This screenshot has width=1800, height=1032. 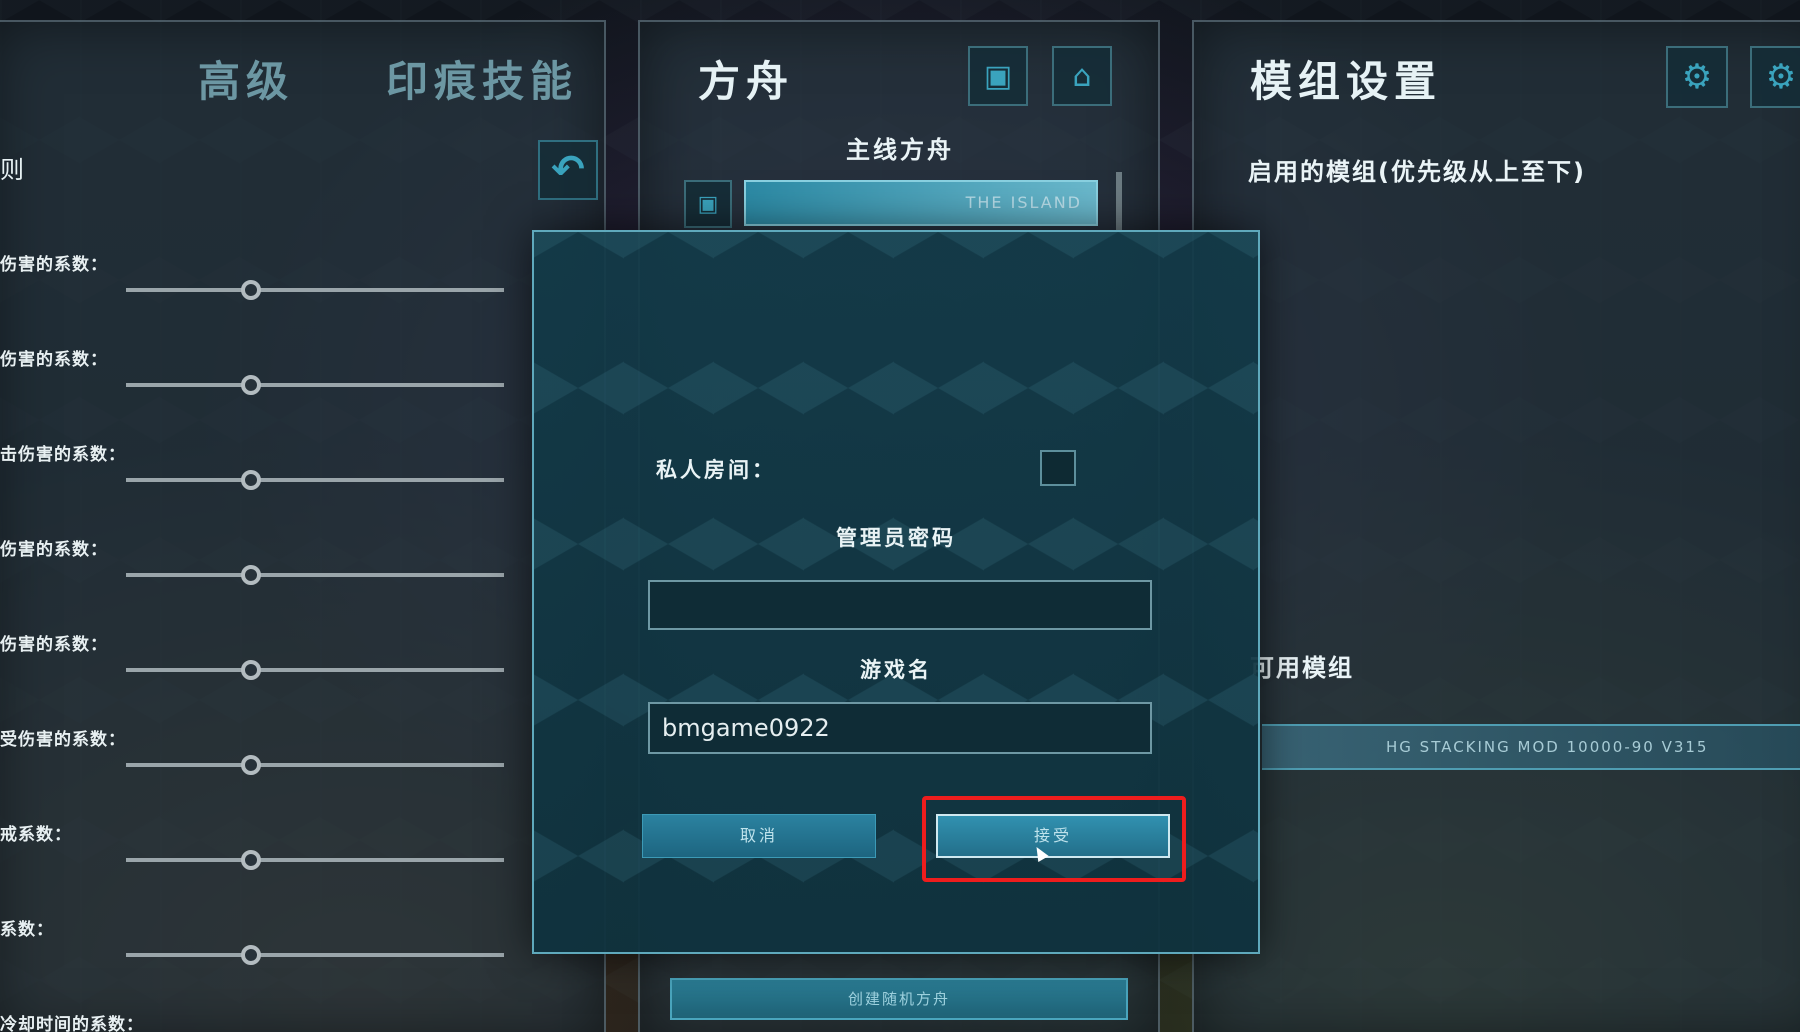 I want to click on admin-password-label: 管理员密码, so click(x=896, y=538).